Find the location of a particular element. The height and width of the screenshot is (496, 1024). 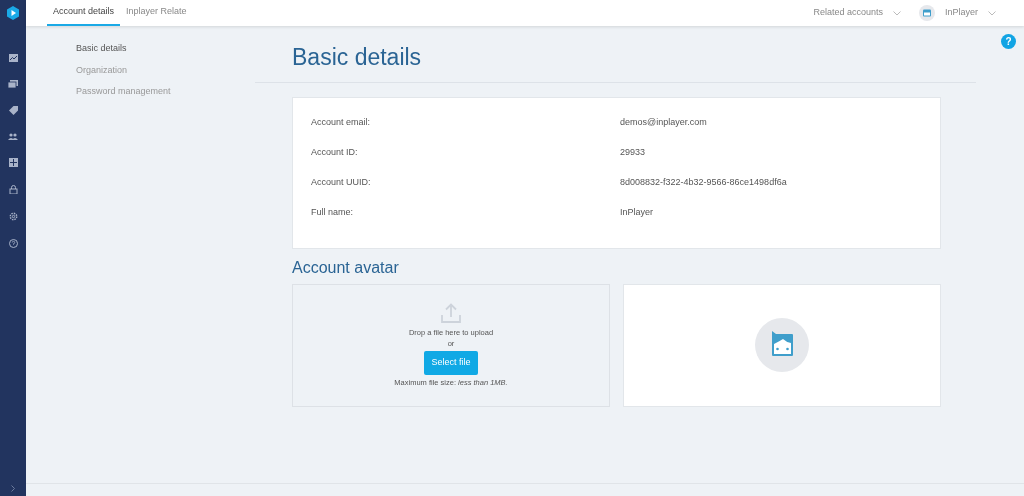

side-nav-link: Organization is located at coordinates (102, 70).